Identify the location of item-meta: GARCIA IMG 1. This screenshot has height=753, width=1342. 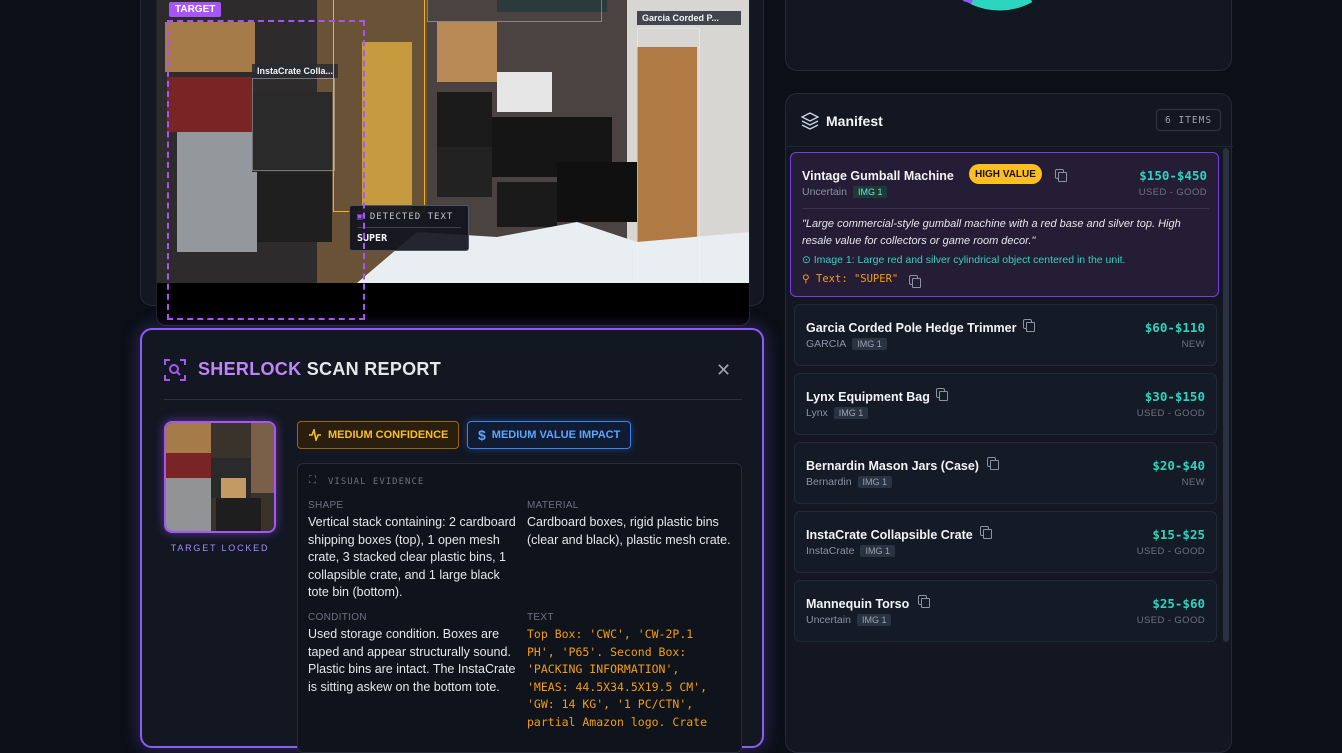
(846, 344).